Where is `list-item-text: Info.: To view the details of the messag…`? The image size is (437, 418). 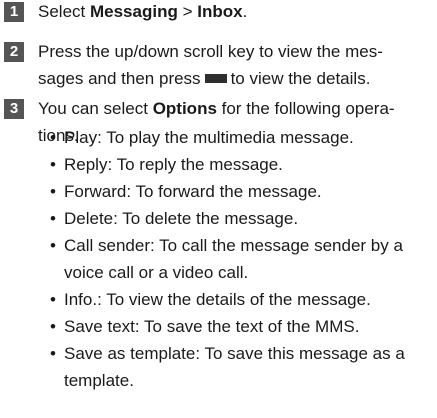 list-item-text: Info.: To view the details of the messag… is located at coordinates (217, 299).